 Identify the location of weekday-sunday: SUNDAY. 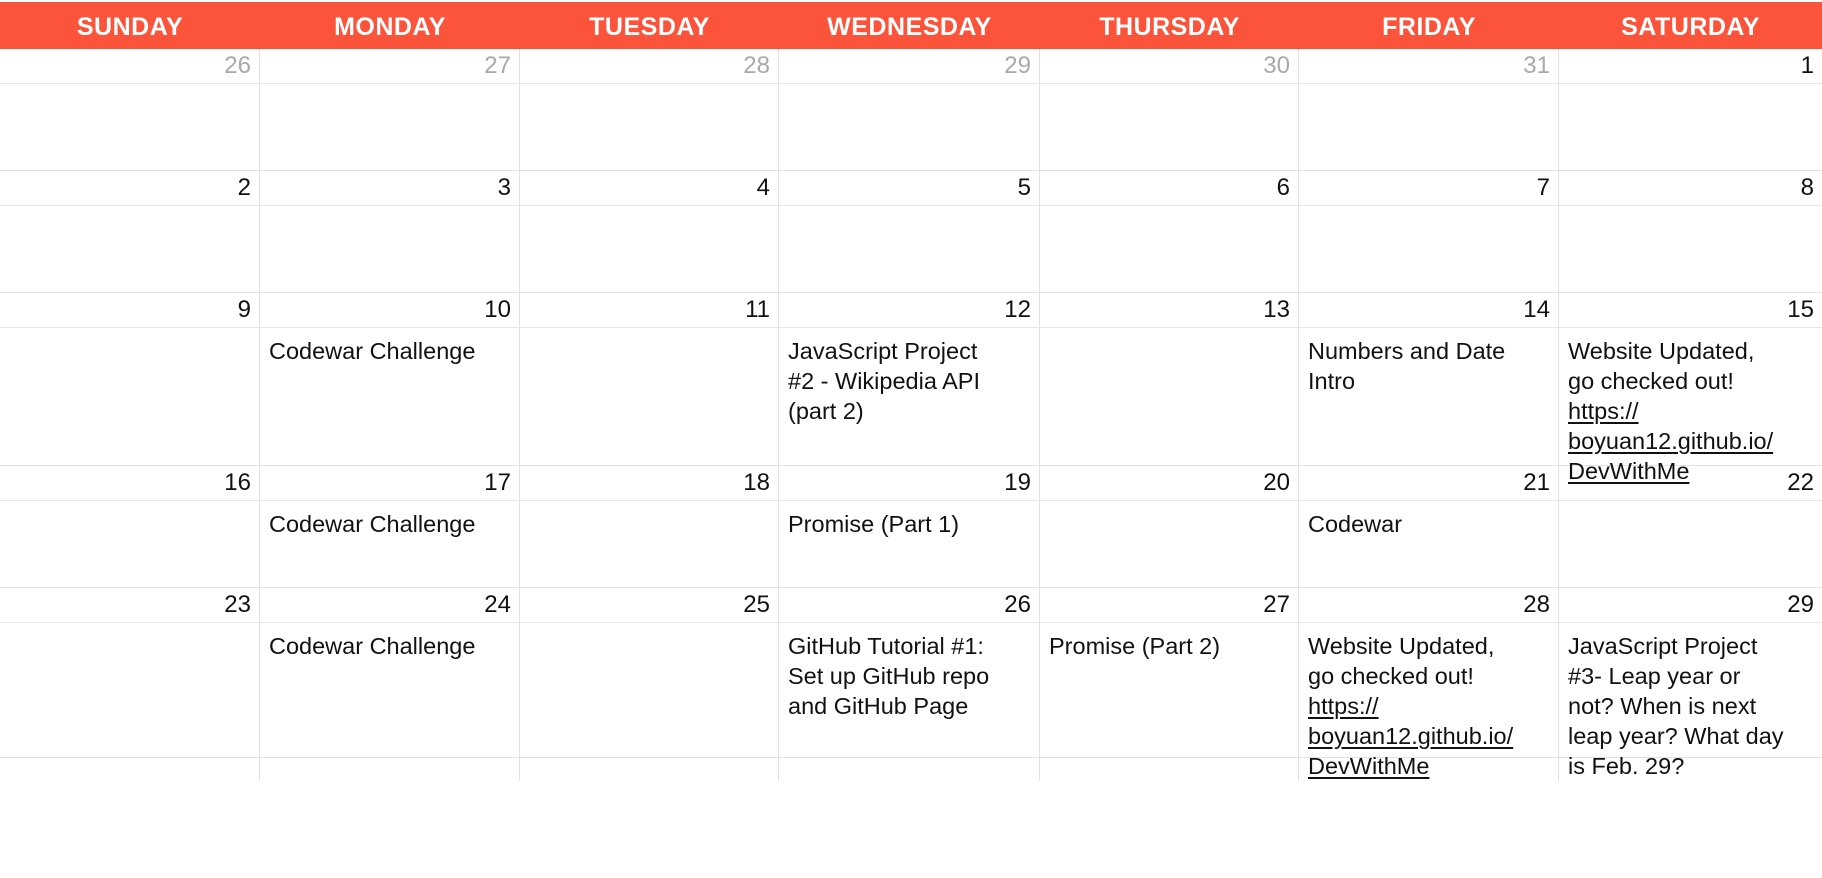
(130, 27).